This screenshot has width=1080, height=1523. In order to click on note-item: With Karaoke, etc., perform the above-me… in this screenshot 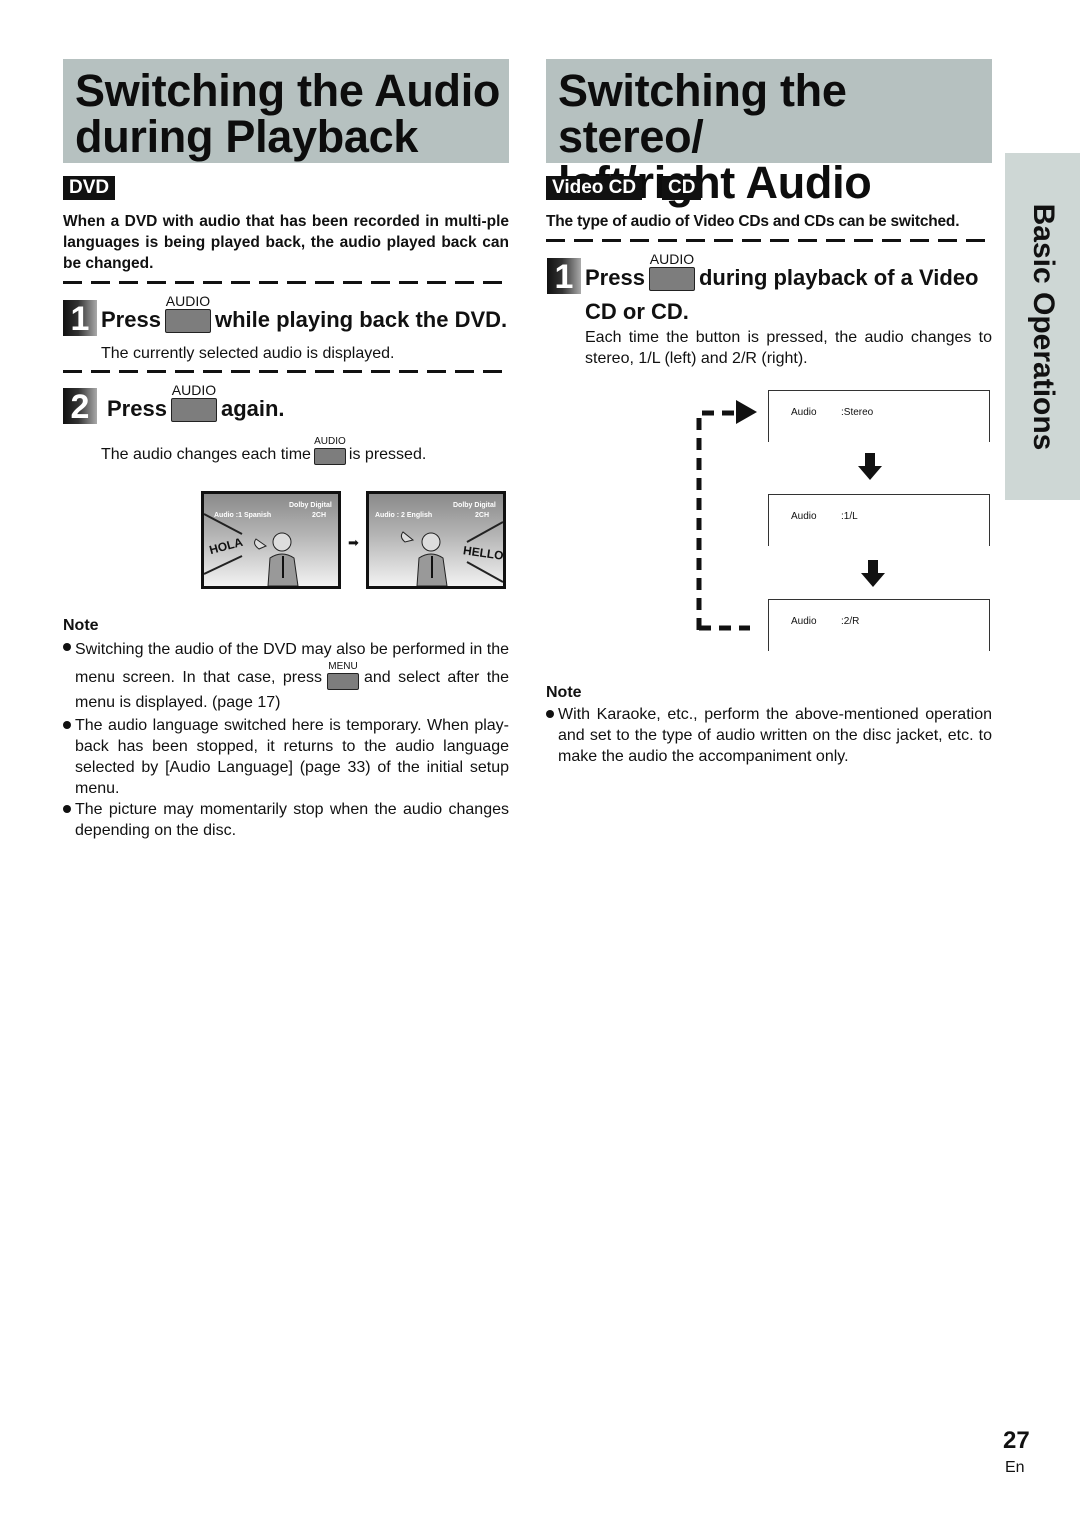, I will do `click(769, 735)`.